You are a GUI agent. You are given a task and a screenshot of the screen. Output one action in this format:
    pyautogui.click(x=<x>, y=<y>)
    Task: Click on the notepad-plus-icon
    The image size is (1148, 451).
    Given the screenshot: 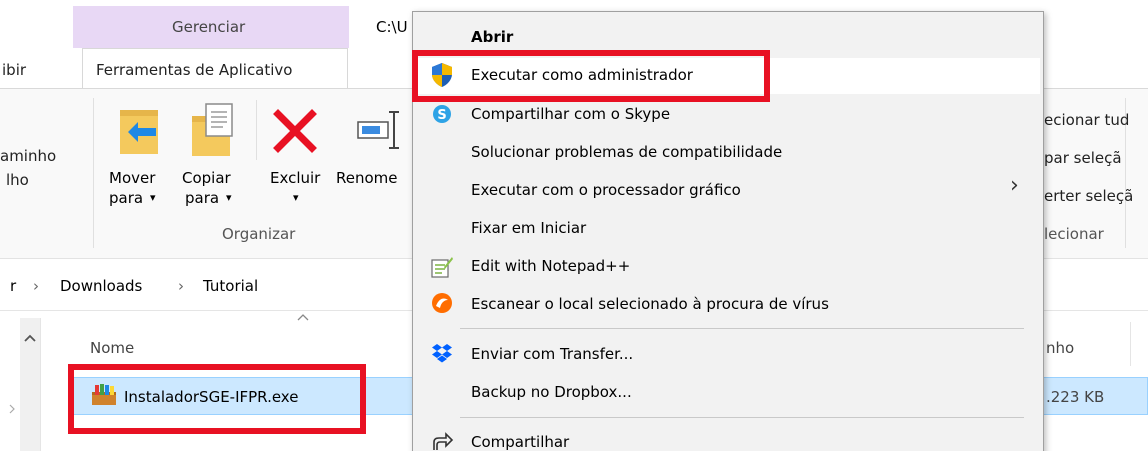 What is the action you would take?
    pyautogui.click(x=442, y=267)
    